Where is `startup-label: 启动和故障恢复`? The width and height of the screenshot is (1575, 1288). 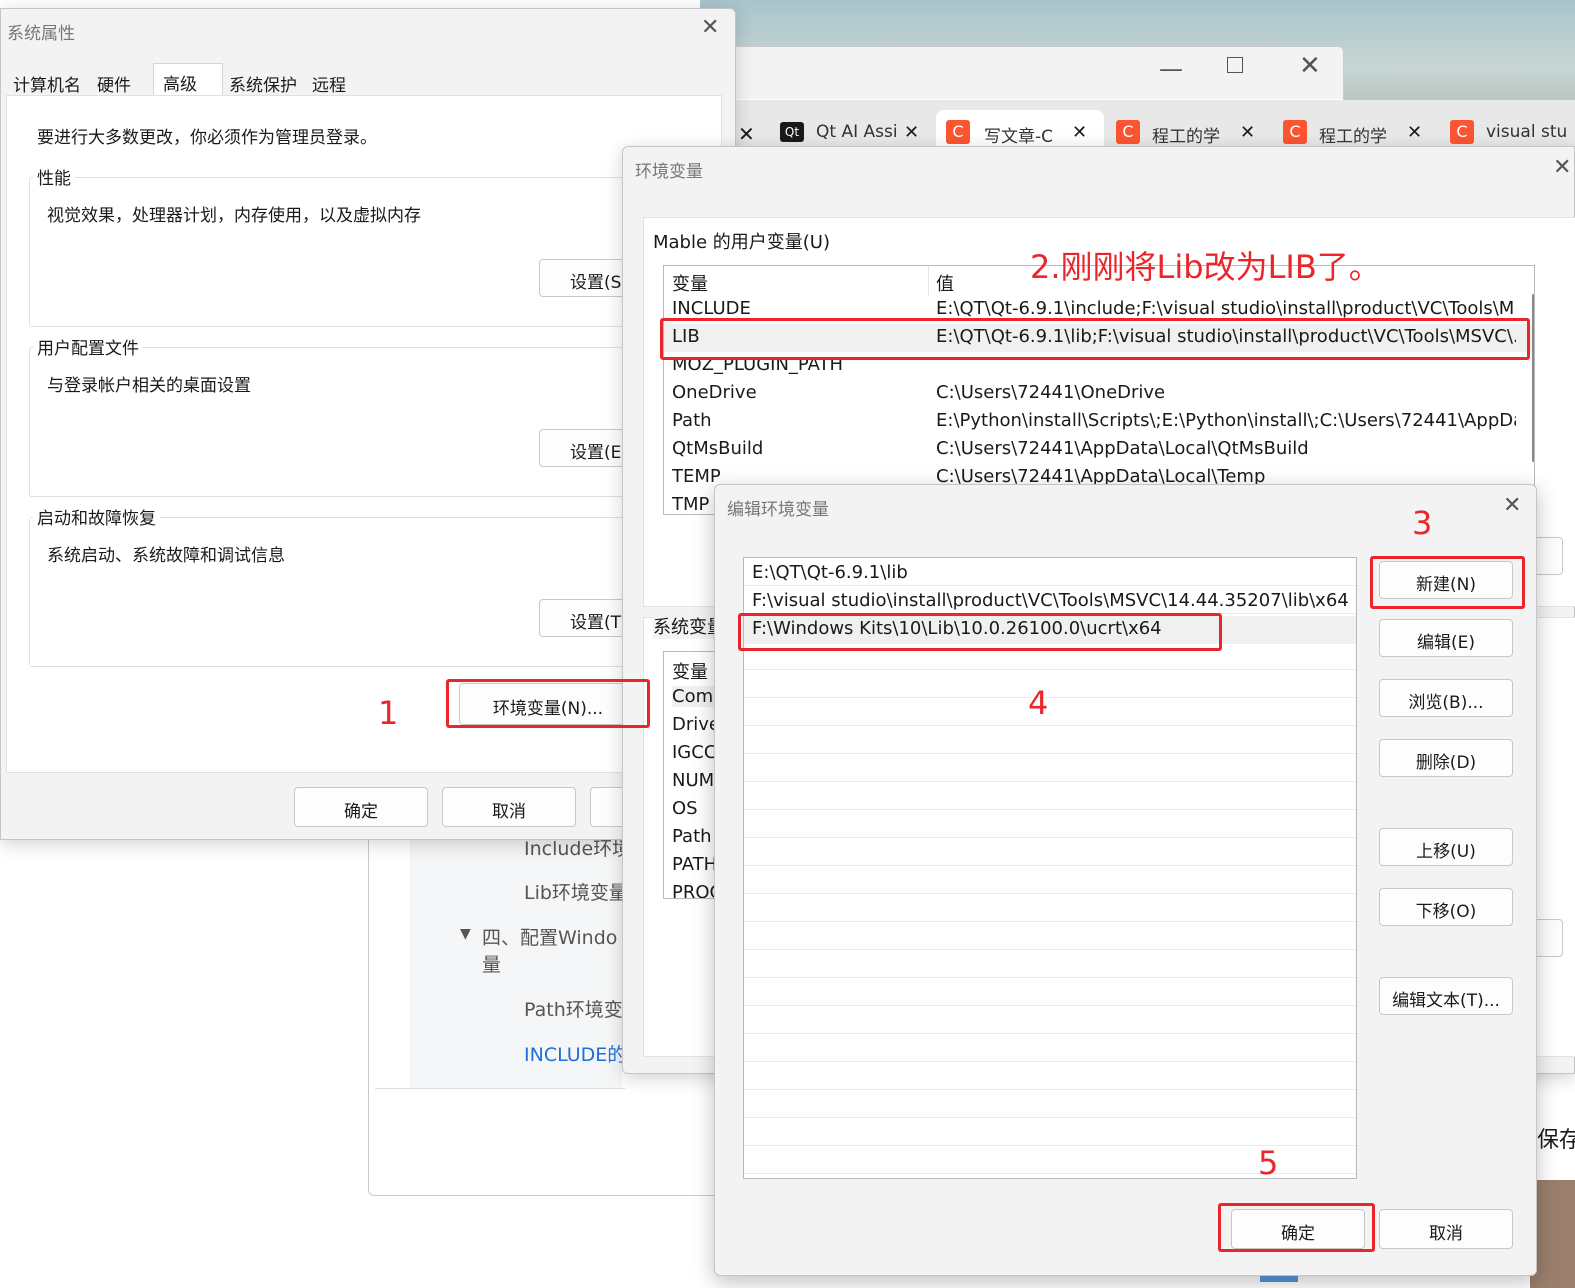 startup-label: 启动和故障恢复 is located at coordinates (96, 516).